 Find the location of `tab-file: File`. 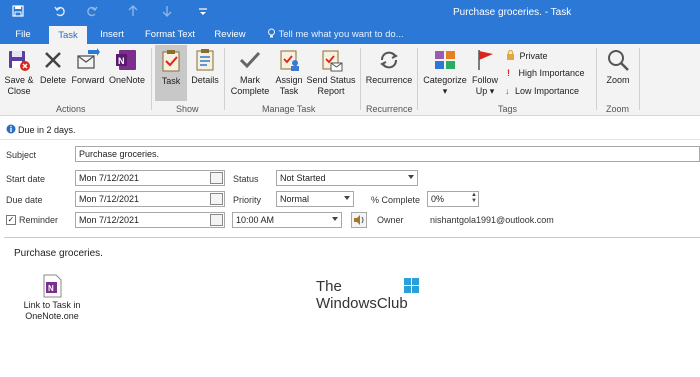

tab-file: File is located at coordinates (23, 34).